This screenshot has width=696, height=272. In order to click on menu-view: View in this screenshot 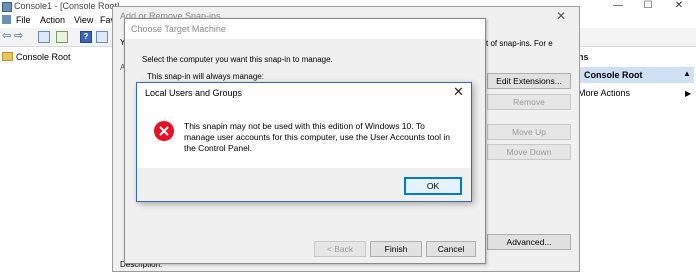, I will do `click(83, 20)`.